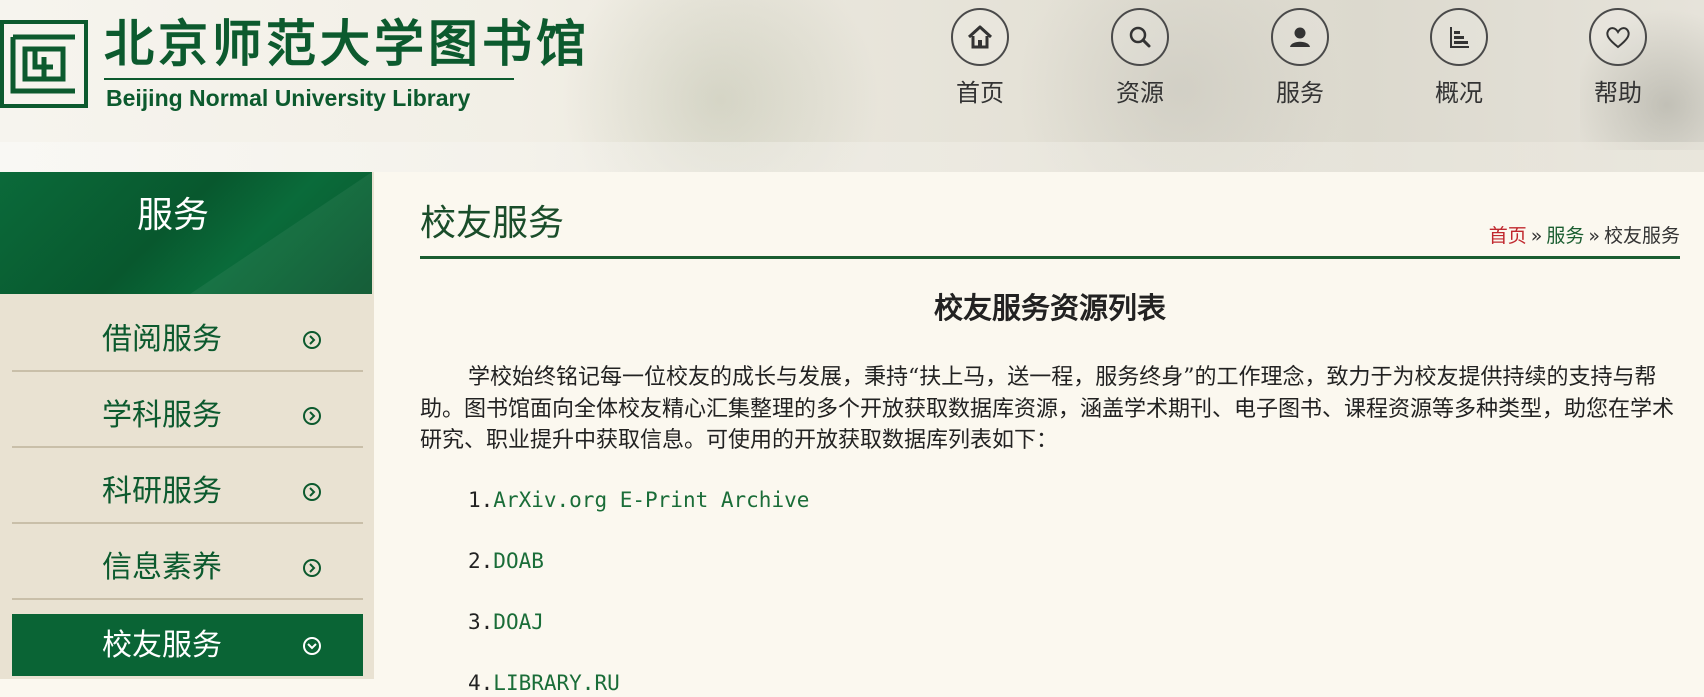  What do you see at coordinates (481, 500) in the screenshot?
I see `list-item-number: 1.` at bounding box center [481, 500].